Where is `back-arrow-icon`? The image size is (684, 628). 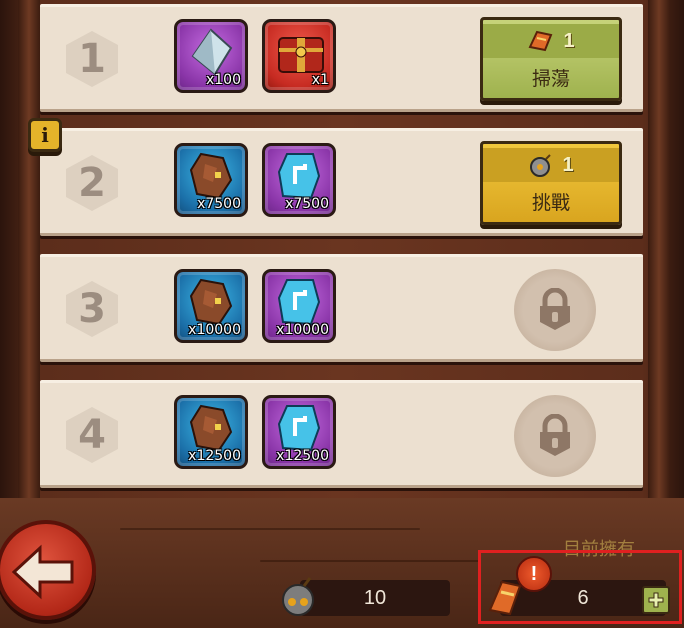
back-arrow-icon is located at coordinates (42, 572).